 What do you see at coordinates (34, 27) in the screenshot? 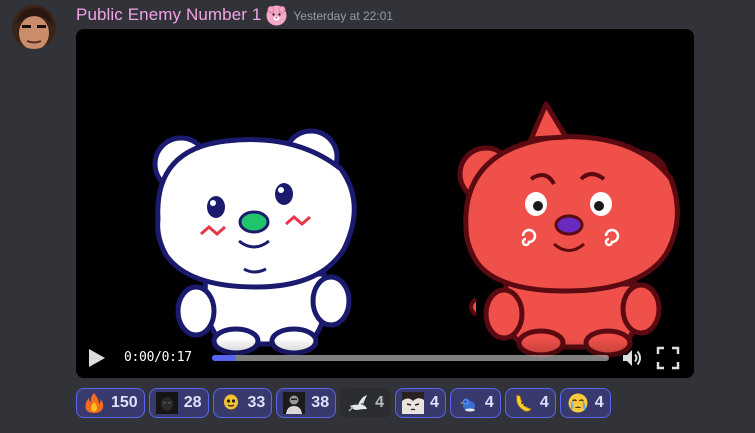
I see `user-avatar` at bounding box center [34, 27].